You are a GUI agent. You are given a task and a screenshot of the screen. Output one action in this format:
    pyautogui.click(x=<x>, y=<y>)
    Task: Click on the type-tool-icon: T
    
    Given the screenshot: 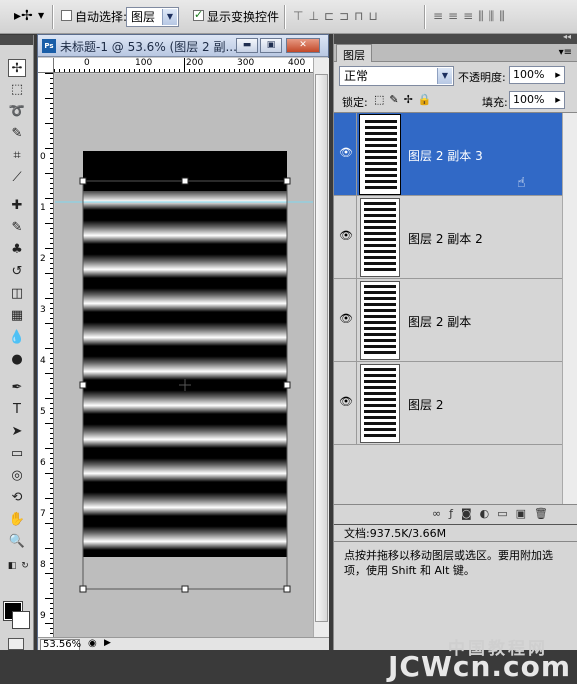 What is the action you would take?
    pyautogui.click(x=17, y=410)
    